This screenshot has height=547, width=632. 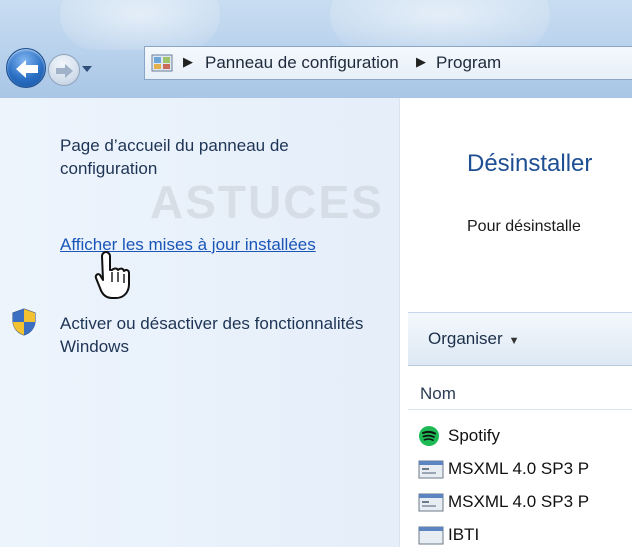 I want to click on forward-button, so click(x=64, y=70).